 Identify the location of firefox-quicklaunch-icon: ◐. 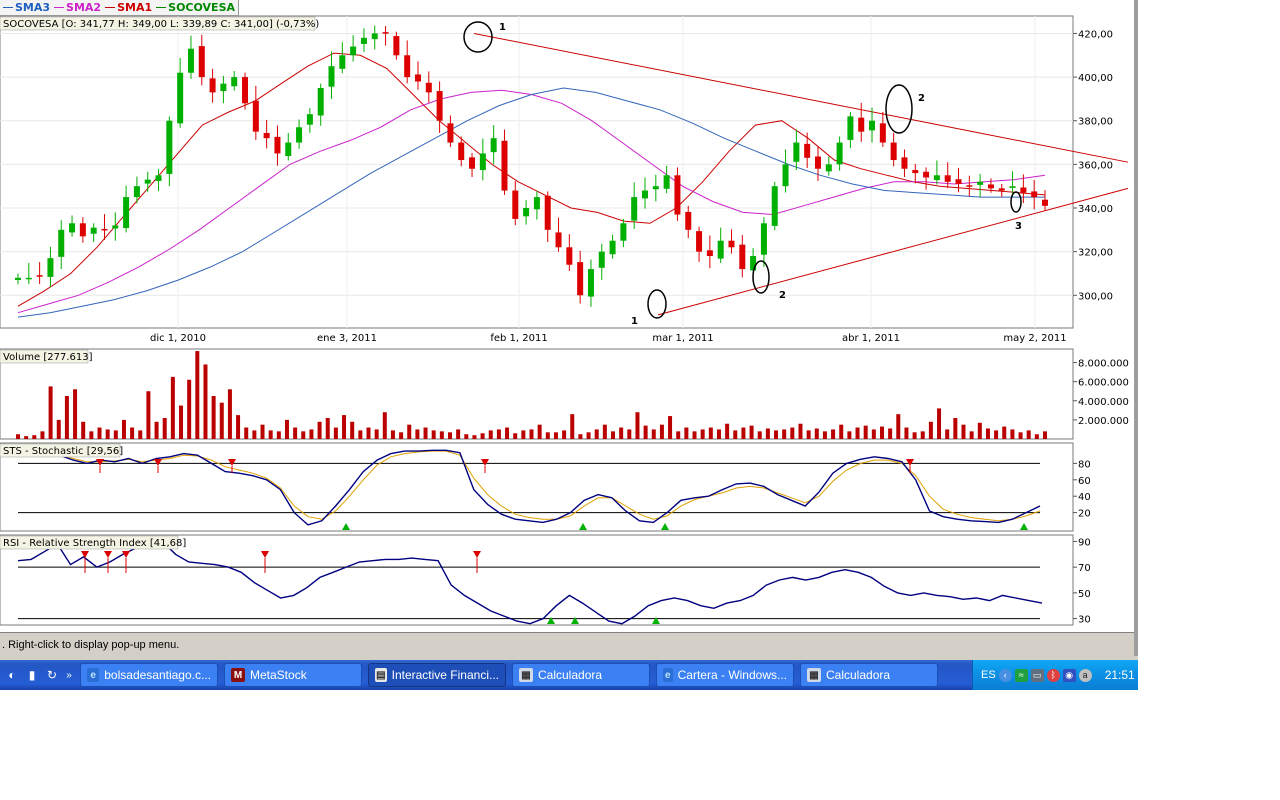
(12, 675).